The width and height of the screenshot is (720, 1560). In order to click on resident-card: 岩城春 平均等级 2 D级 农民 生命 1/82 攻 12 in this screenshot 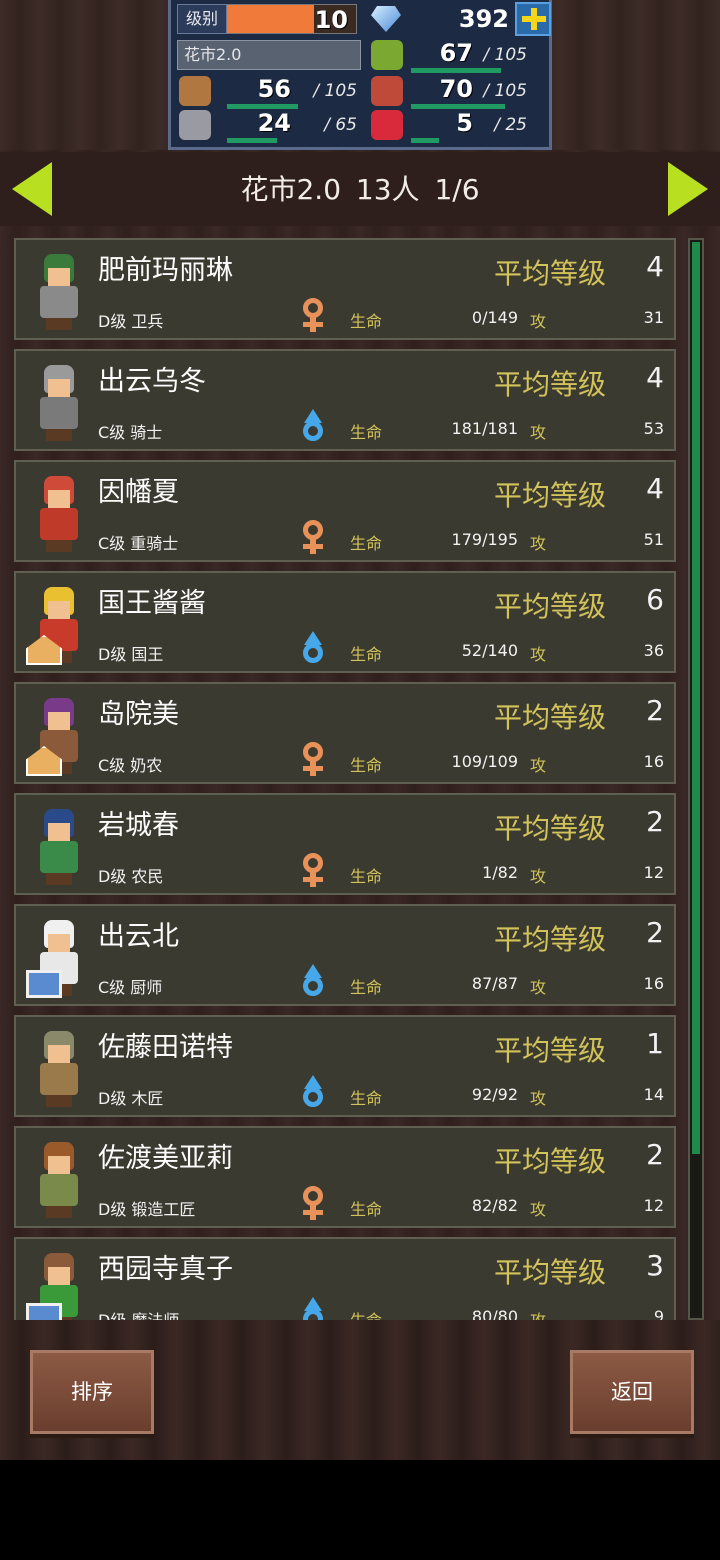, I will do `click(345, 844)`.